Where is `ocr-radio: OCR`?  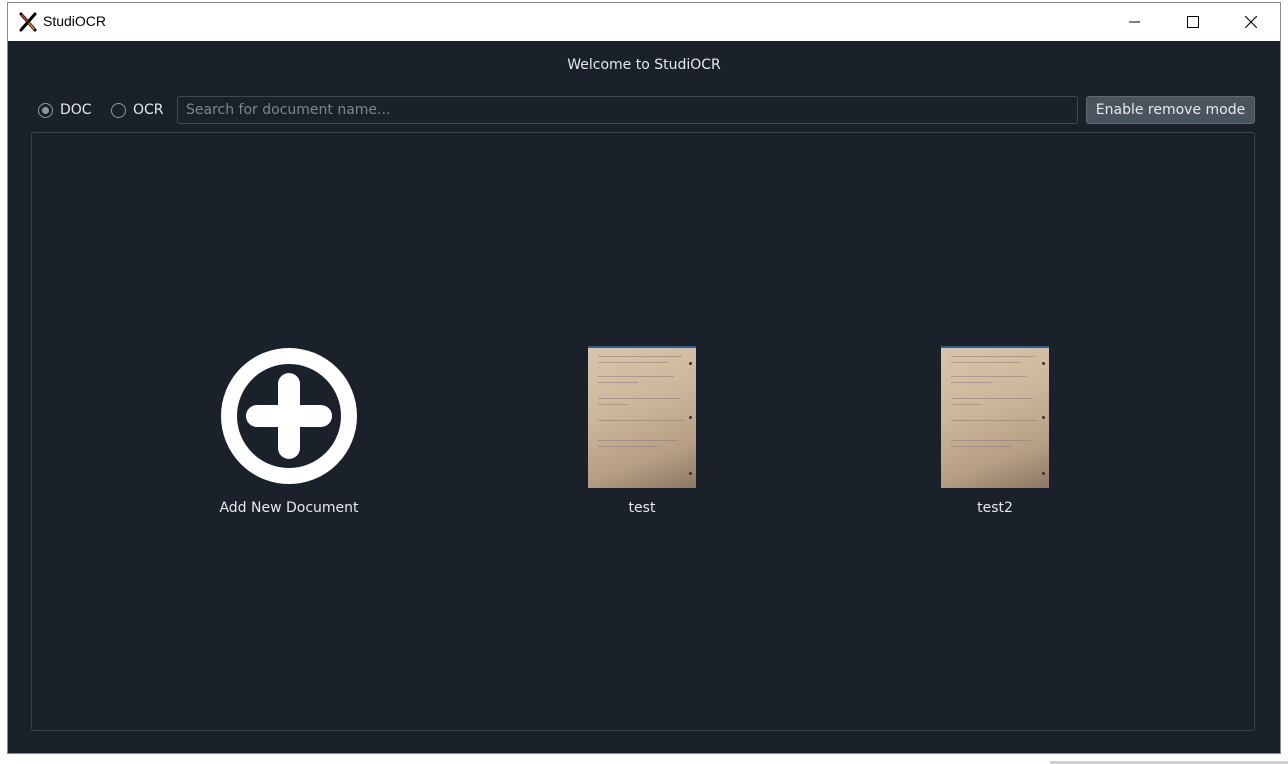 ocr-radio: OCR is located at coordinates (137, 110).